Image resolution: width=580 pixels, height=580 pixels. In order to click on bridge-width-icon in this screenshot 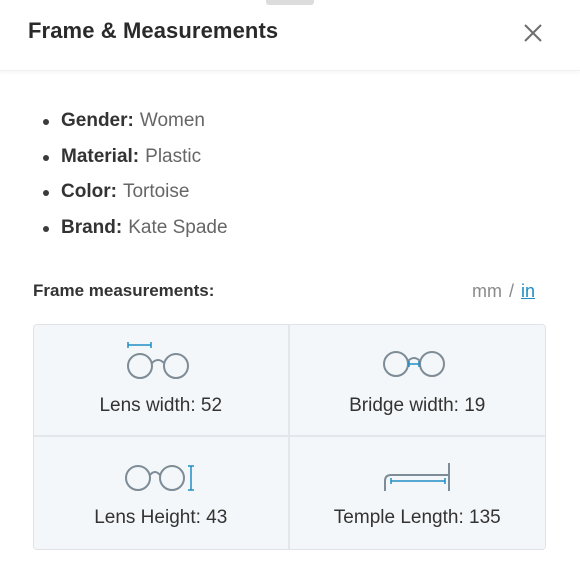, I will do `click(414, 364)`.